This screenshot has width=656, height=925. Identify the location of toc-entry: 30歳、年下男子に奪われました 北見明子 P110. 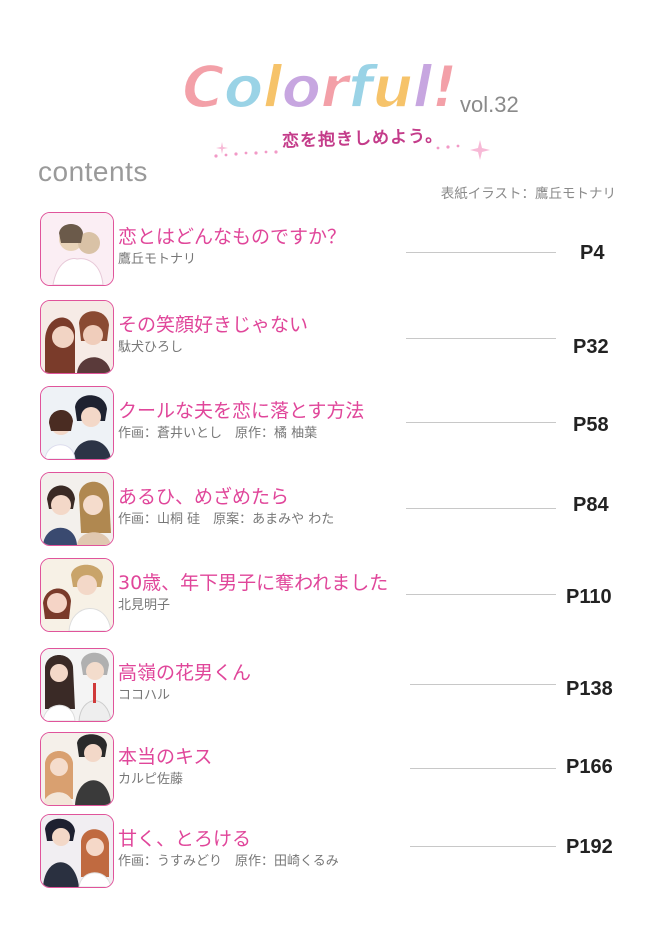
(330, 595).